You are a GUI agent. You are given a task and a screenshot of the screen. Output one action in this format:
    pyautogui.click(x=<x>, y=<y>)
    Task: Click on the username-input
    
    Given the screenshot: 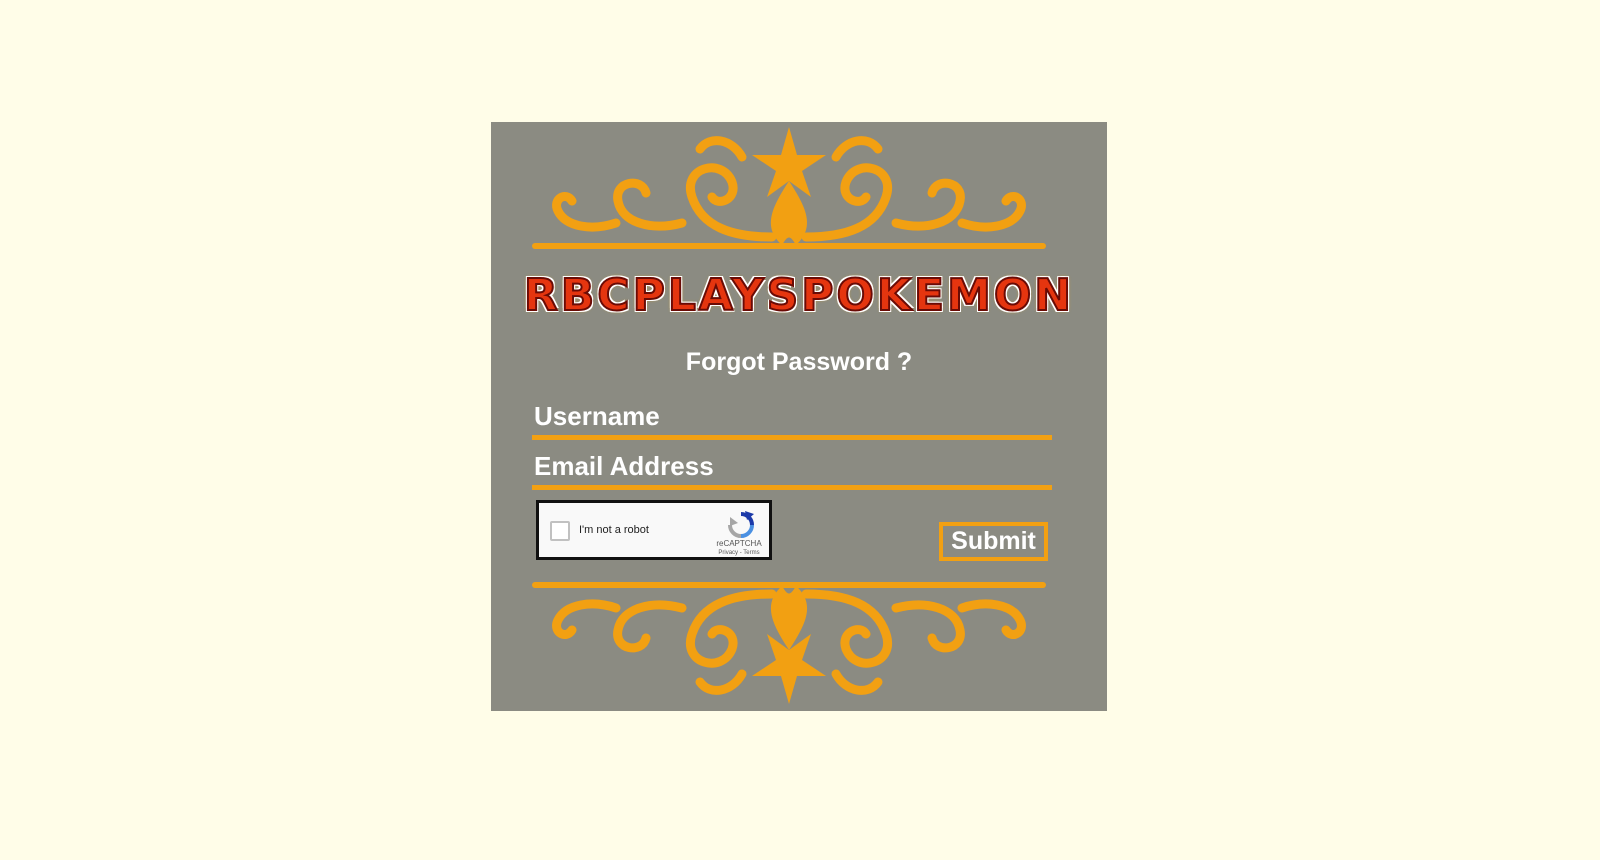 What is the action you would take?
    pyautogui.click(x=792, y=418)
    